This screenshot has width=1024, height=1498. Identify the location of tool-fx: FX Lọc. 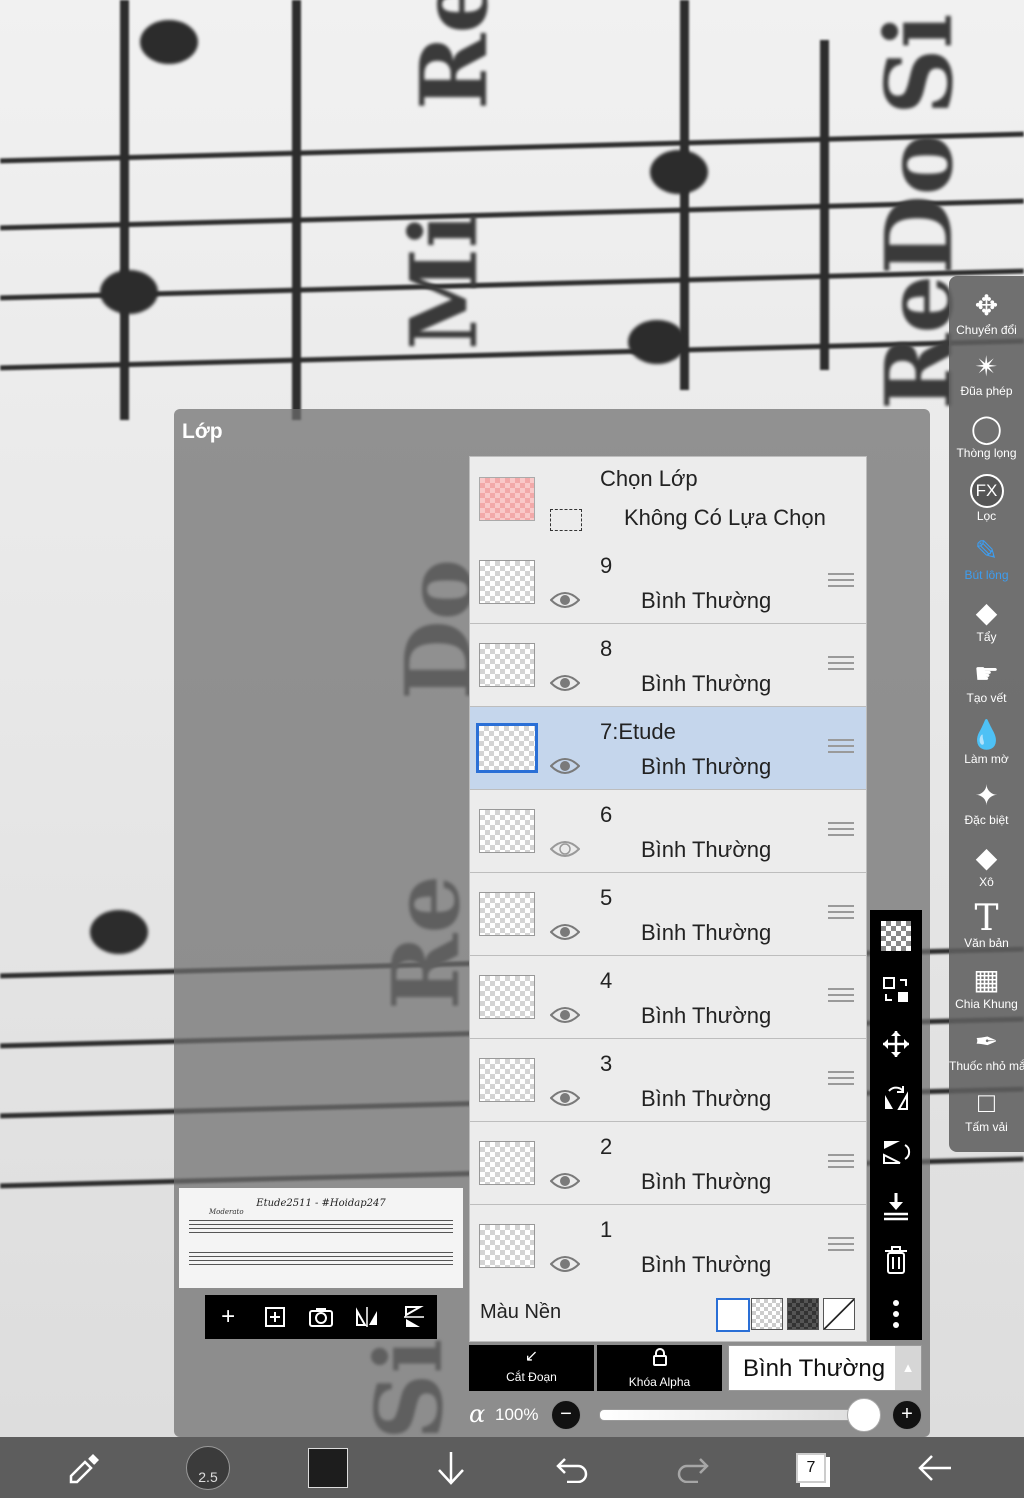
(986, 495).